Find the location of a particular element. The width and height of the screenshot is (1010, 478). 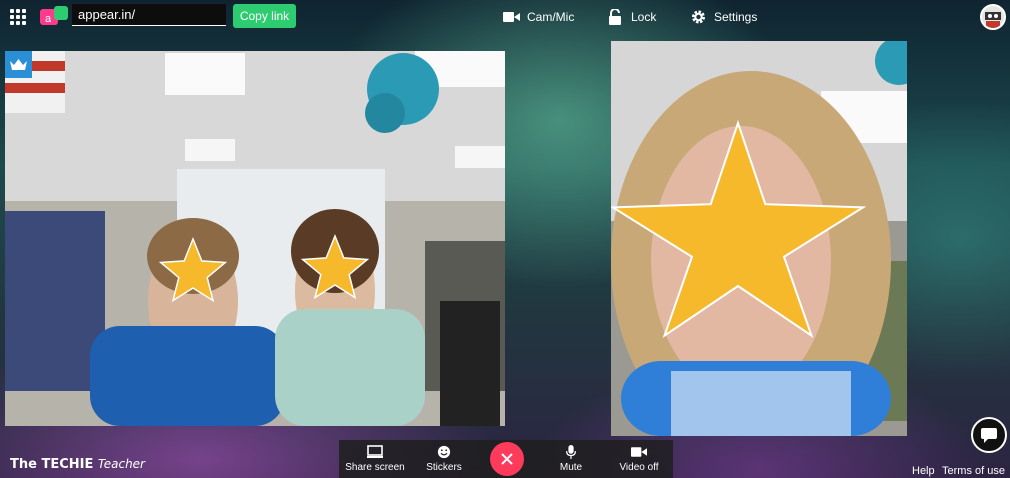

apps-grid-icon is located at coordinates (18, 17).